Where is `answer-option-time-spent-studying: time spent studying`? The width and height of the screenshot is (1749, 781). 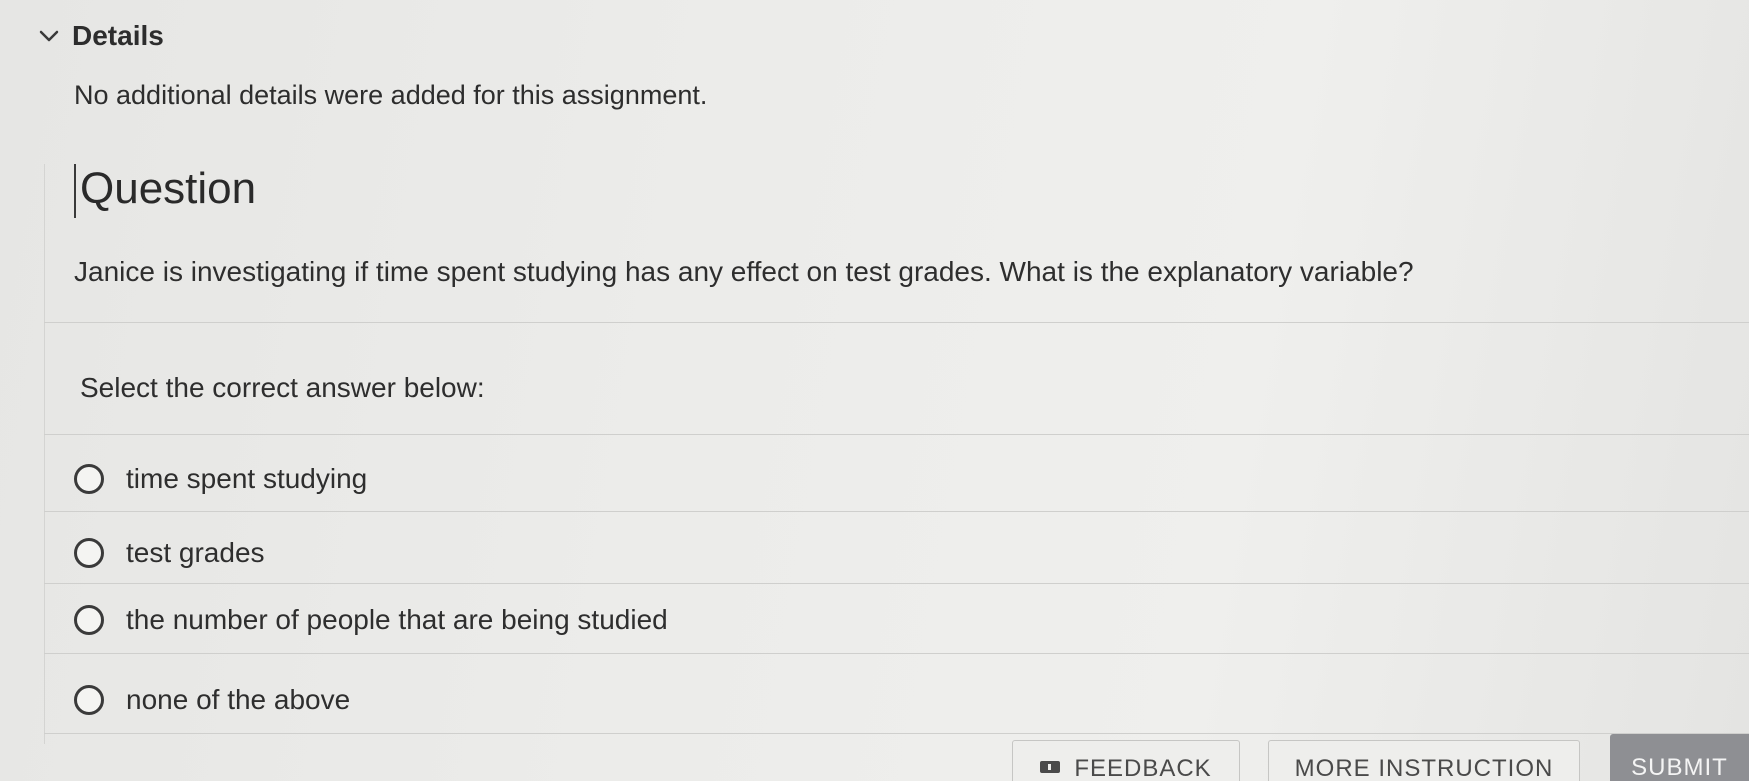
answer-option-time-spent-studying: time spent studying is located at coordinates (220, 479).